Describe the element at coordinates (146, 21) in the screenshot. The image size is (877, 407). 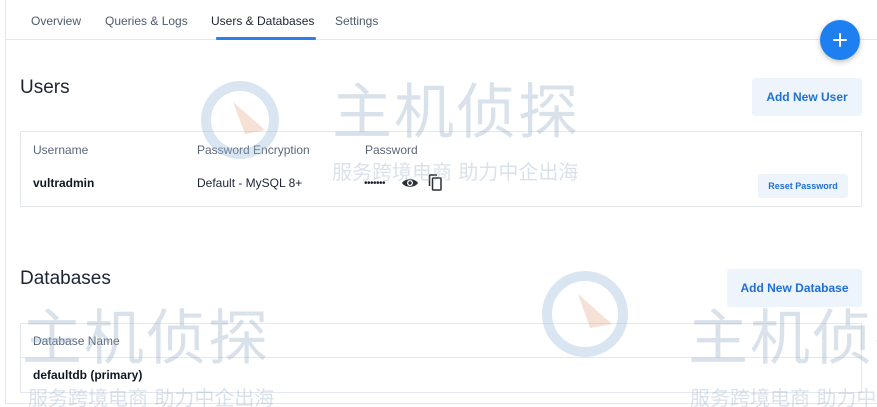
I see `tab-queries-logs: Queries & Logs` at that location.